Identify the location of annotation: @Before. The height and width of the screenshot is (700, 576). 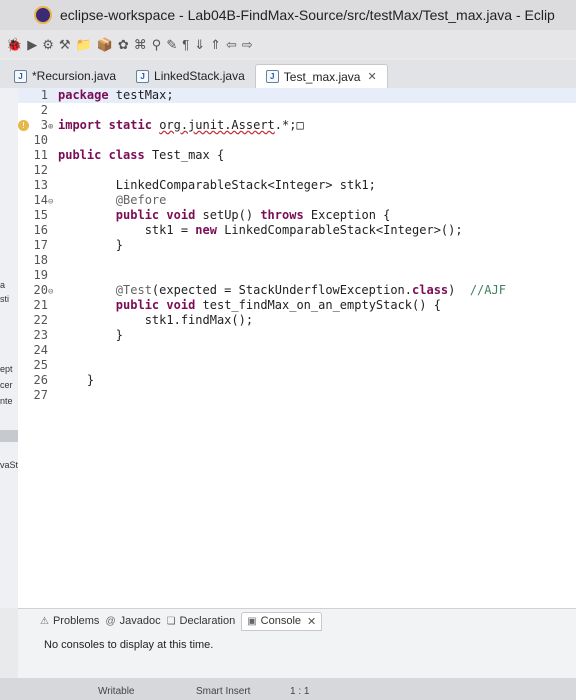
(112, 200).